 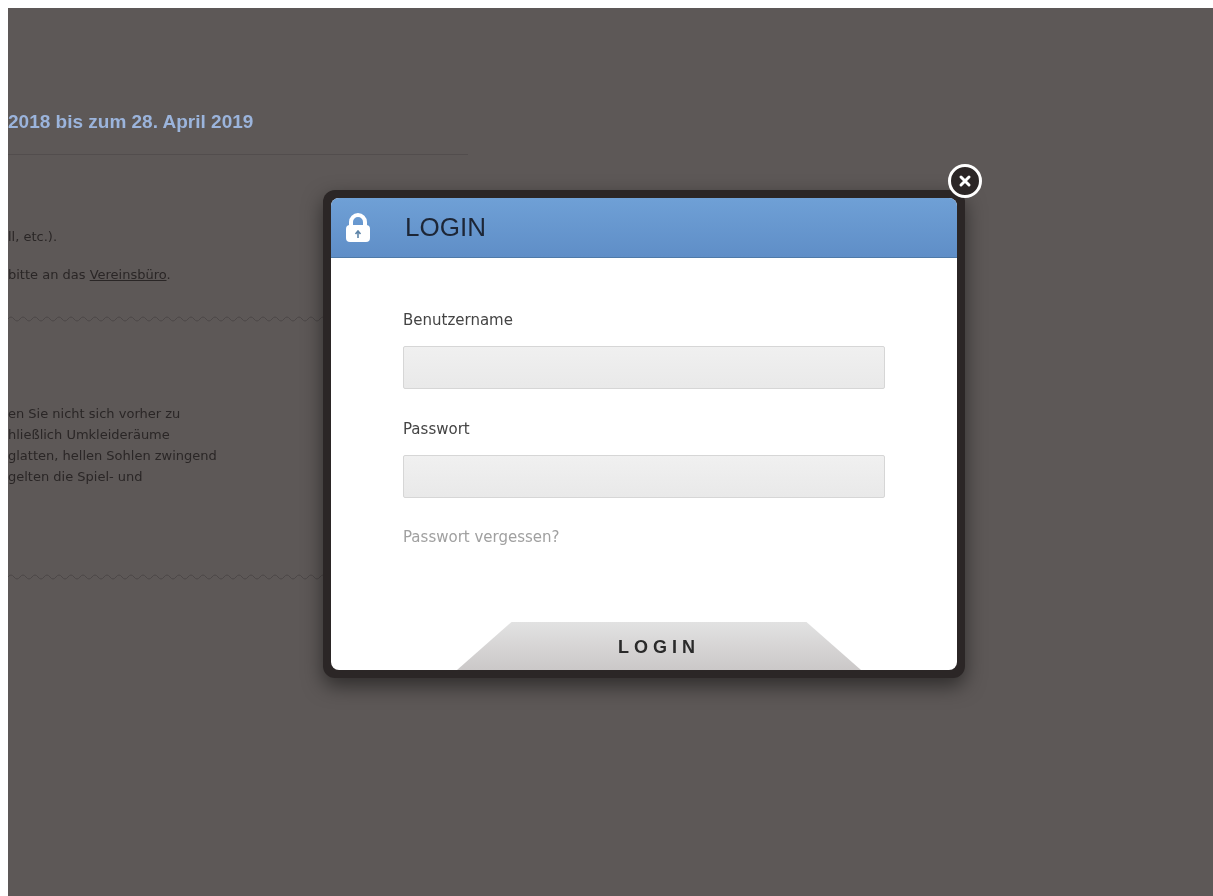 I want to click on login-button: LOGIN, so click(x=659, y=646).